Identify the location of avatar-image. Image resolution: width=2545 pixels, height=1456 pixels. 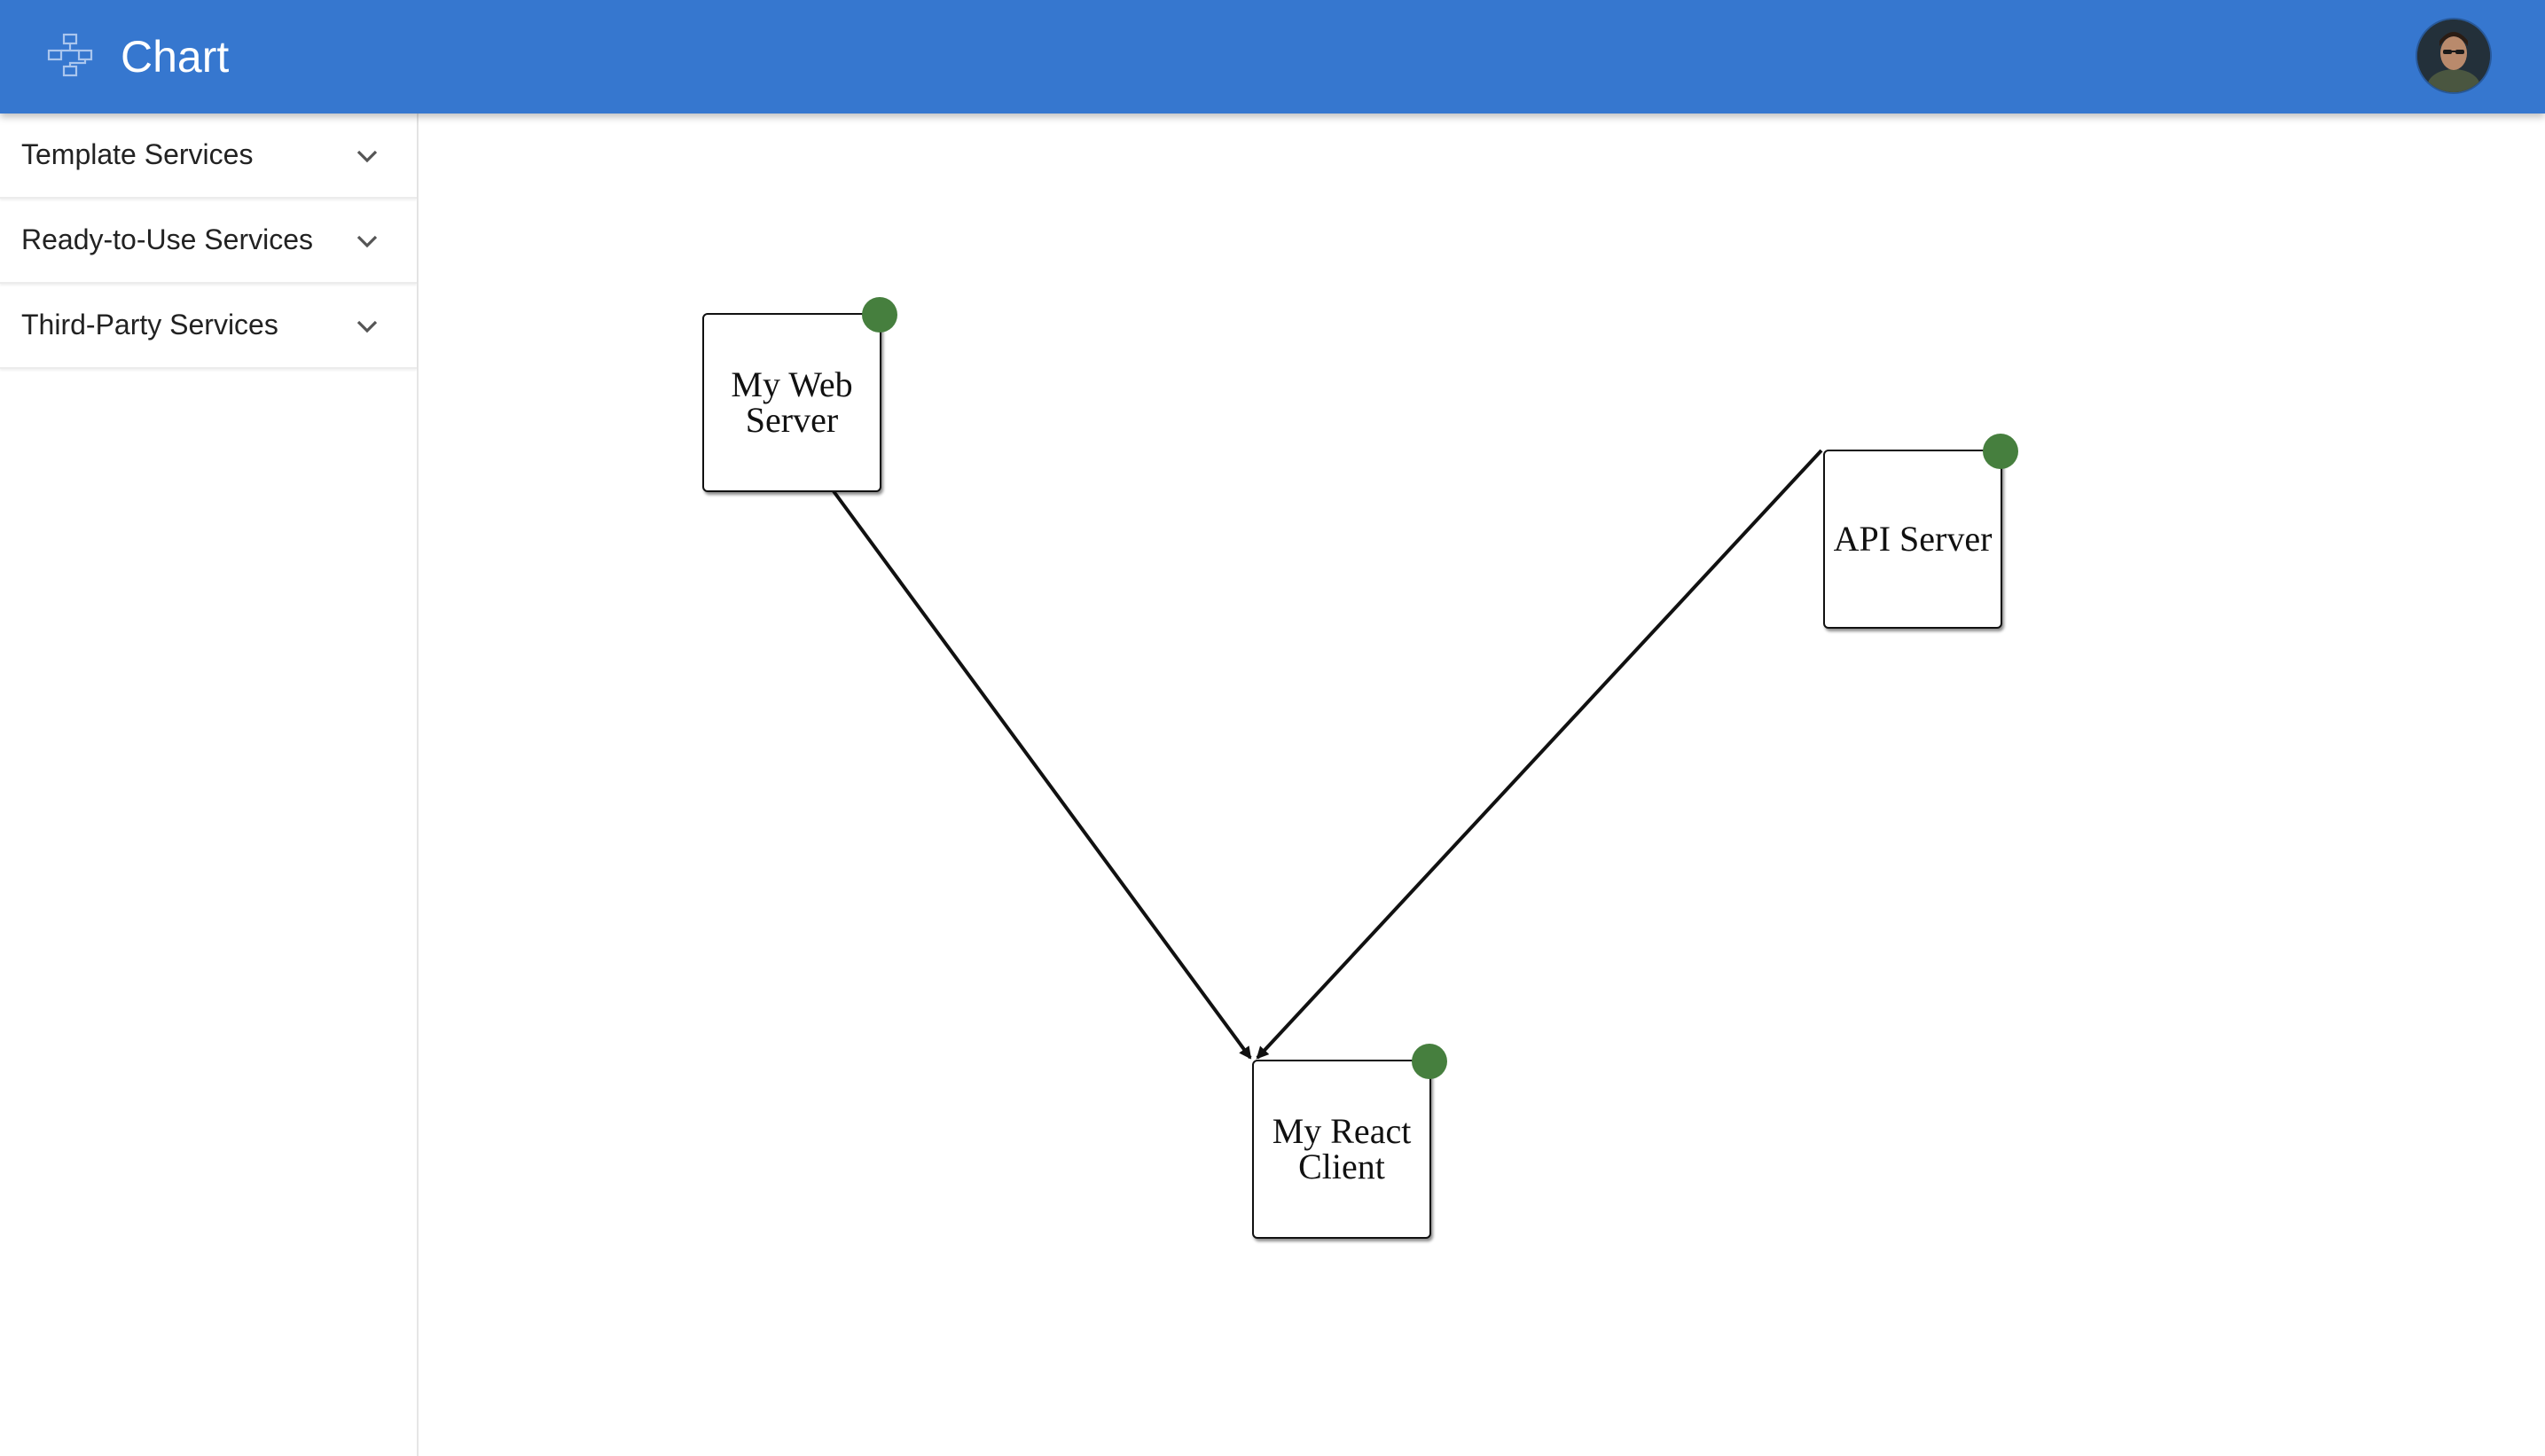
(2453, 56).